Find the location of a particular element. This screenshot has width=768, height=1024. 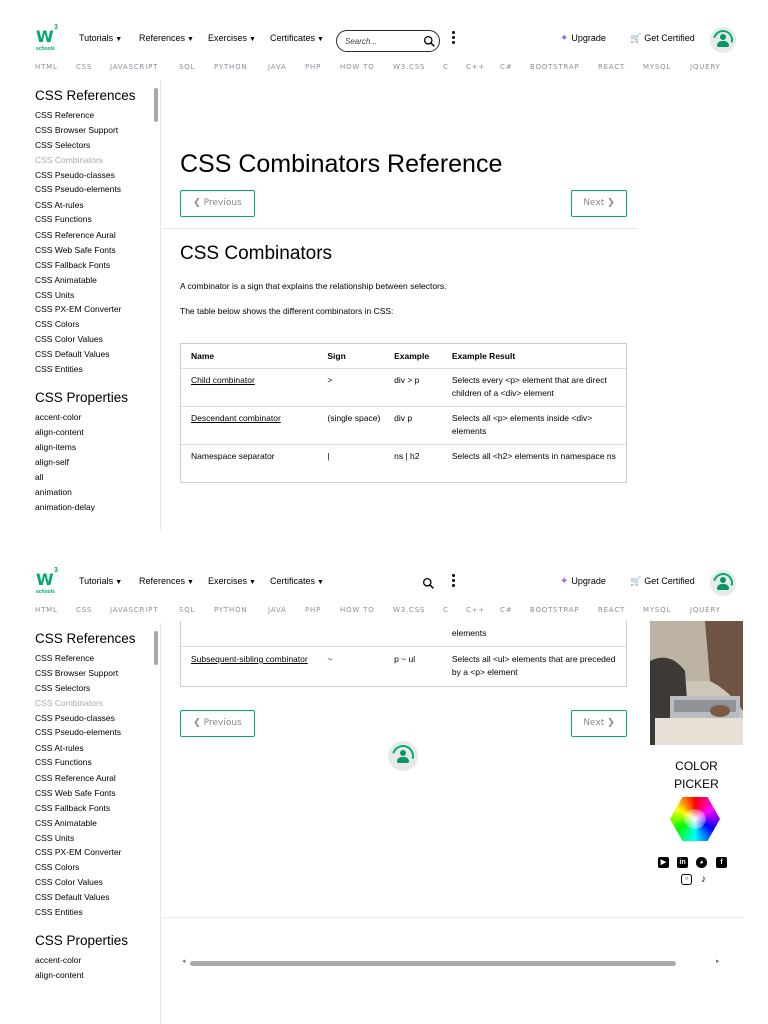

menu-references: References ▼ is located at coordinates (166, 38).